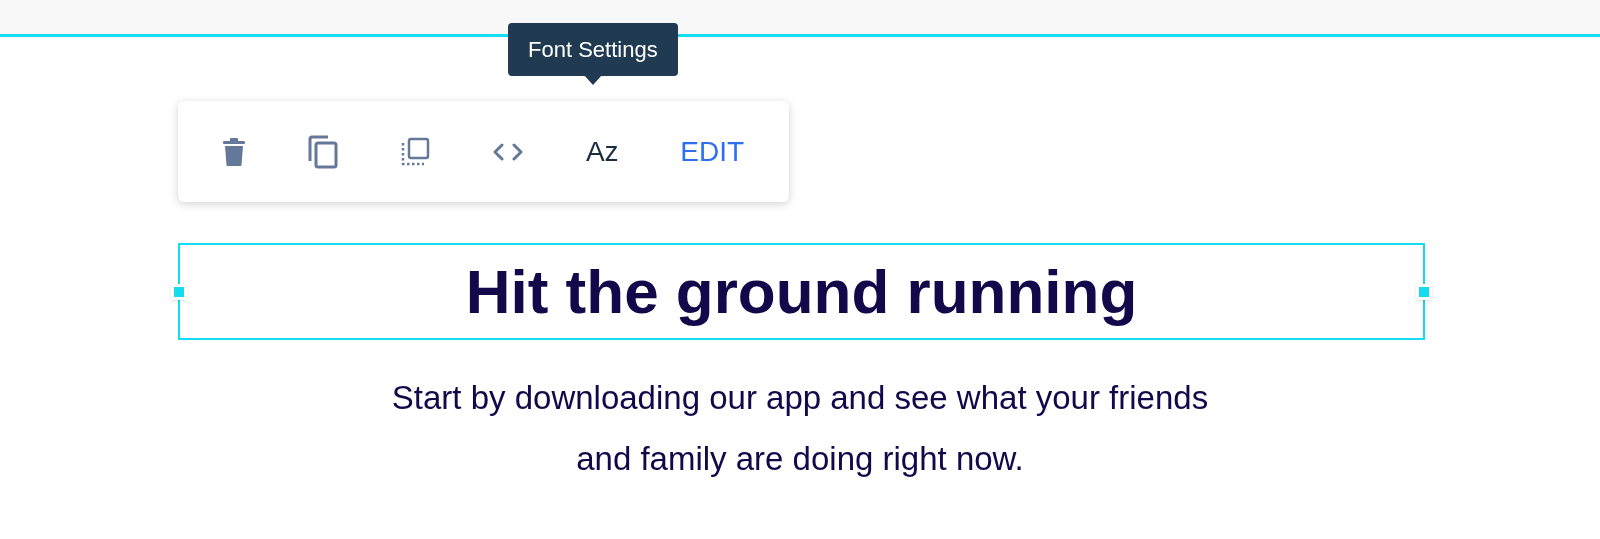 The height and width of the screenshot is (539, 1600). Describe the element at coordinates (800, 428) in the screenshot. I see `paragraph: Start by downloading our app and see what your friends and family are doing right now.` at that location.